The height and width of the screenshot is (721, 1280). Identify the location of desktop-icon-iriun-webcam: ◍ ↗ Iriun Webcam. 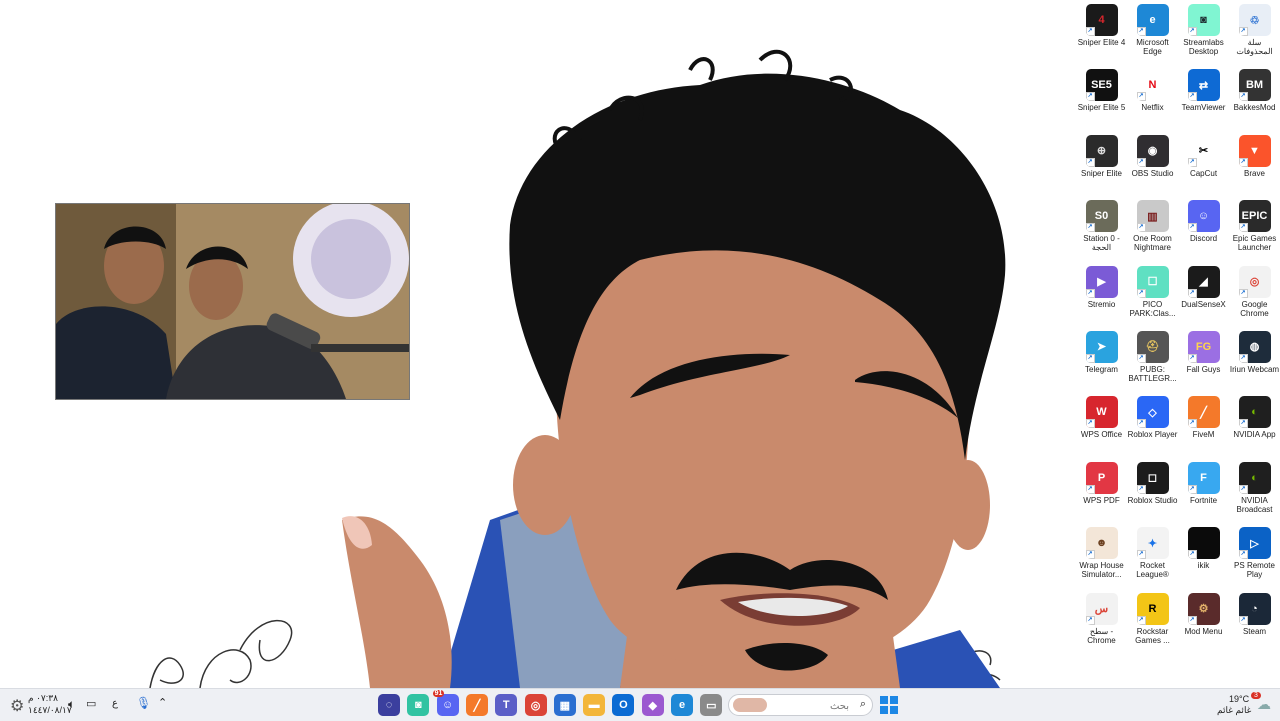
(1254, 361).